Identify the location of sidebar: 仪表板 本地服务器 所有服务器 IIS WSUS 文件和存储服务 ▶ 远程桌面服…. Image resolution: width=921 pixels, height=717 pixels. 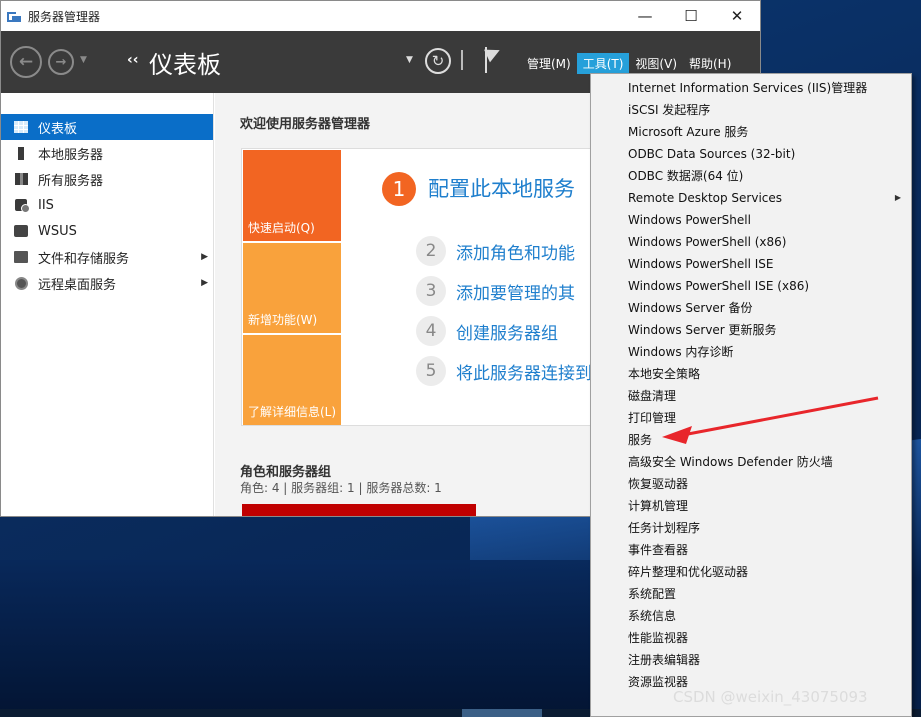
(107, 304).